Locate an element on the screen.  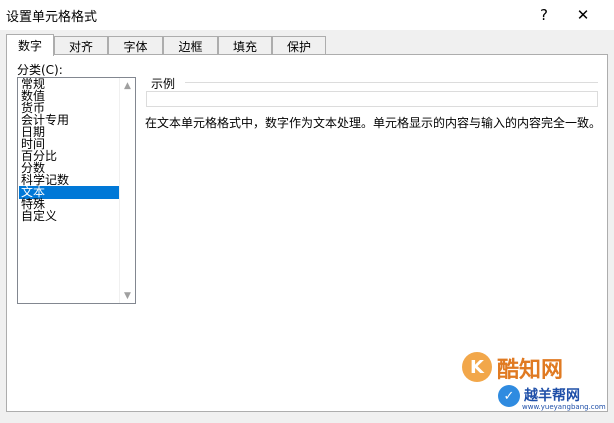
tab-border: 边框 is located at coordinates (190, 45).